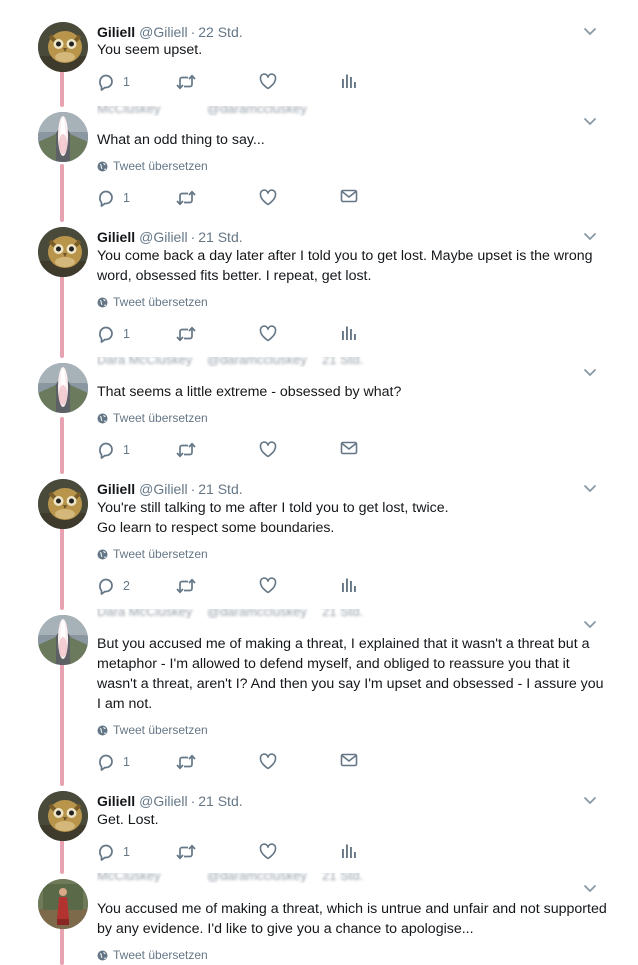  I want to click on tweet-text-line: Get. Lost., so click(128, 820).